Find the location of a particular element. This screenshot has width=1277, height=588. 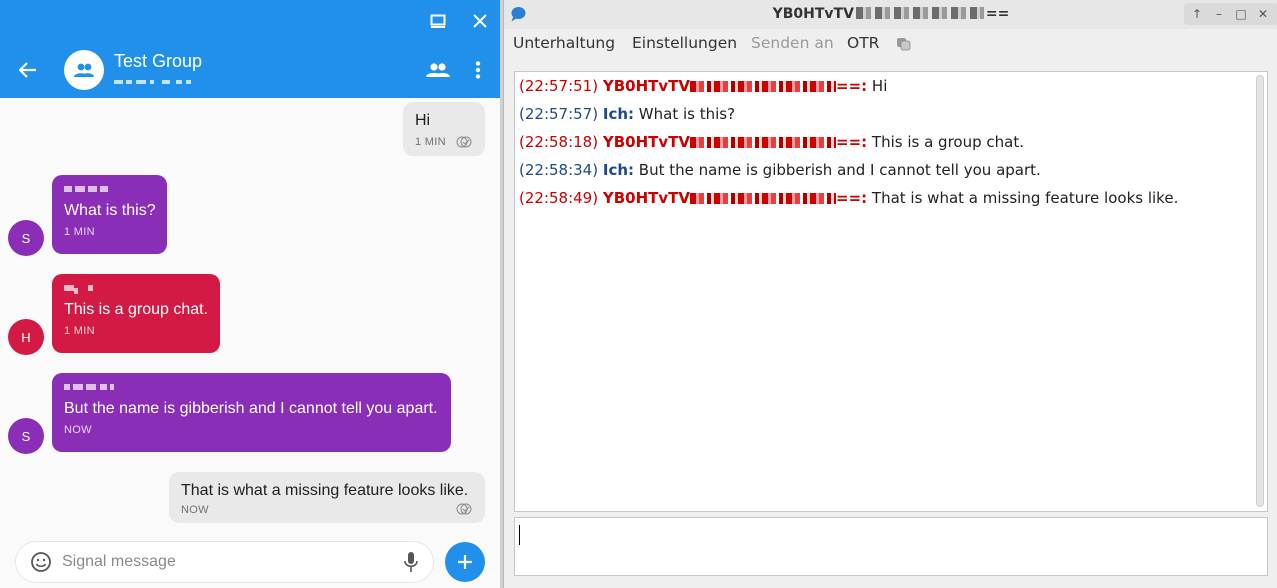

window-title: YB0HTvTV == is located at coordinates (890, 14).